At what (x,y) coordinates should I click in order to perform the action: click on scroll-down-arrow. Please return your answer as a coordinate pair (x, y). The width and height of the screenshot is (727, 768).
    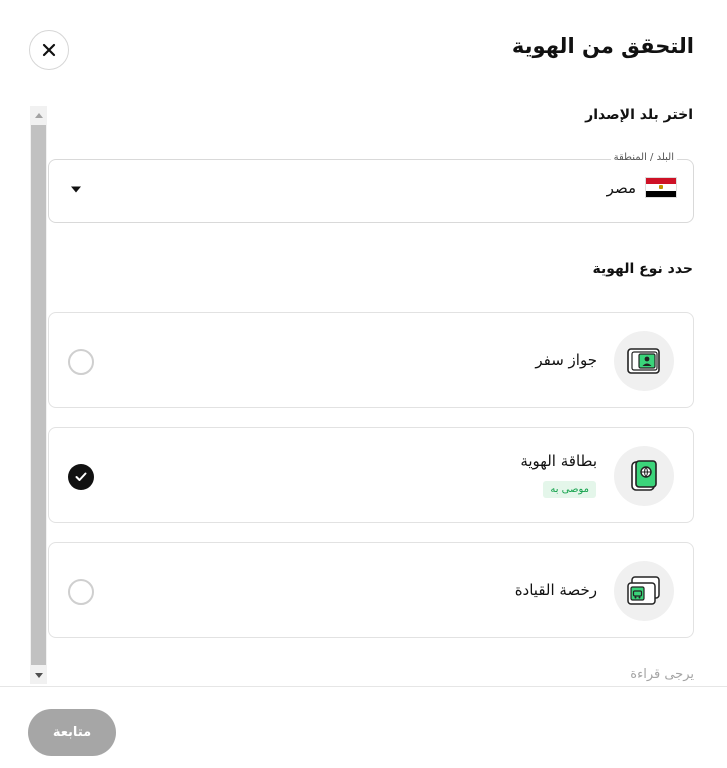
    Looking at the image, I should click on (38, 675).